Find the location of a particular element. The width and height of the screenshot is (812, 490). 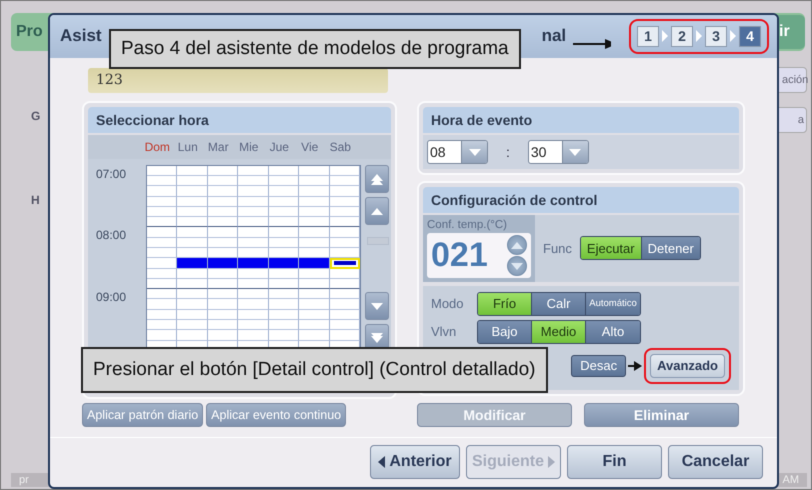

day-label: Dom is located at coordinates (157, 147).